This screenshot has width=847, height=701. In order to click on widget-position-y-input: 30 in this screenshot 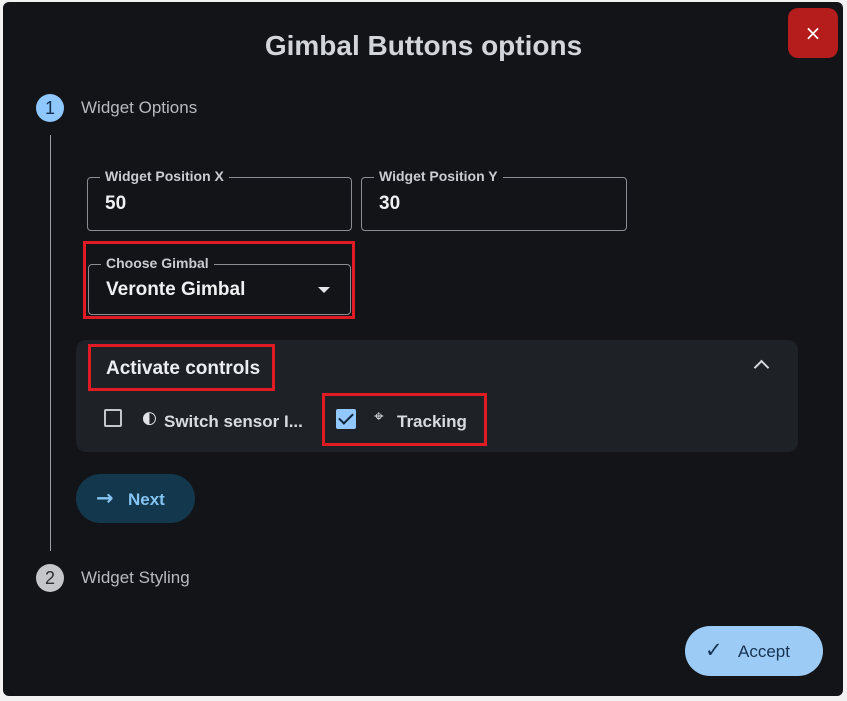, I will do `click(389, 204)`.